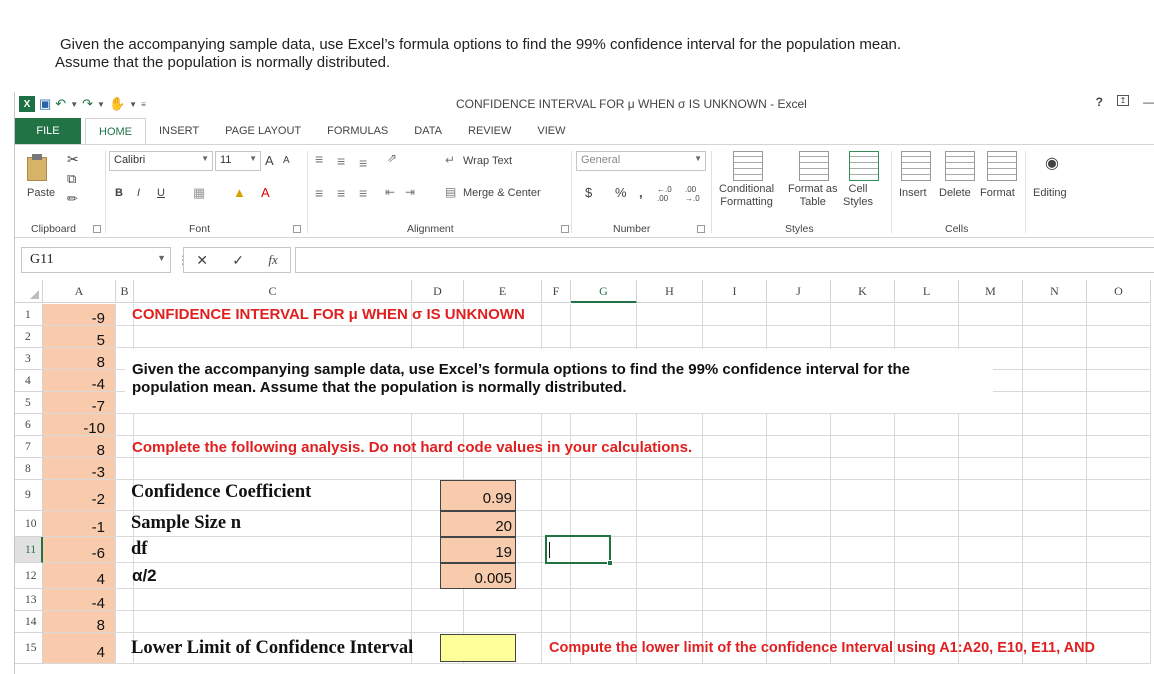  What do you see at coordinates (813, 196) in the screenshot?
I see `format-as-table-button: Format as Table` at bounding box center [813, 196].